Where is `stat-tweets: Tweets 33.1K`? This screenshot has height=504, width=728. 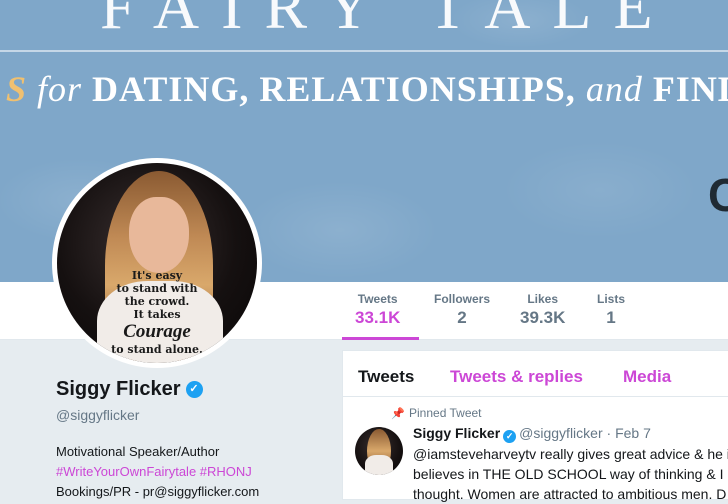 stat-tweets: Tweets 33.1K is located at coordinates (377, 310).